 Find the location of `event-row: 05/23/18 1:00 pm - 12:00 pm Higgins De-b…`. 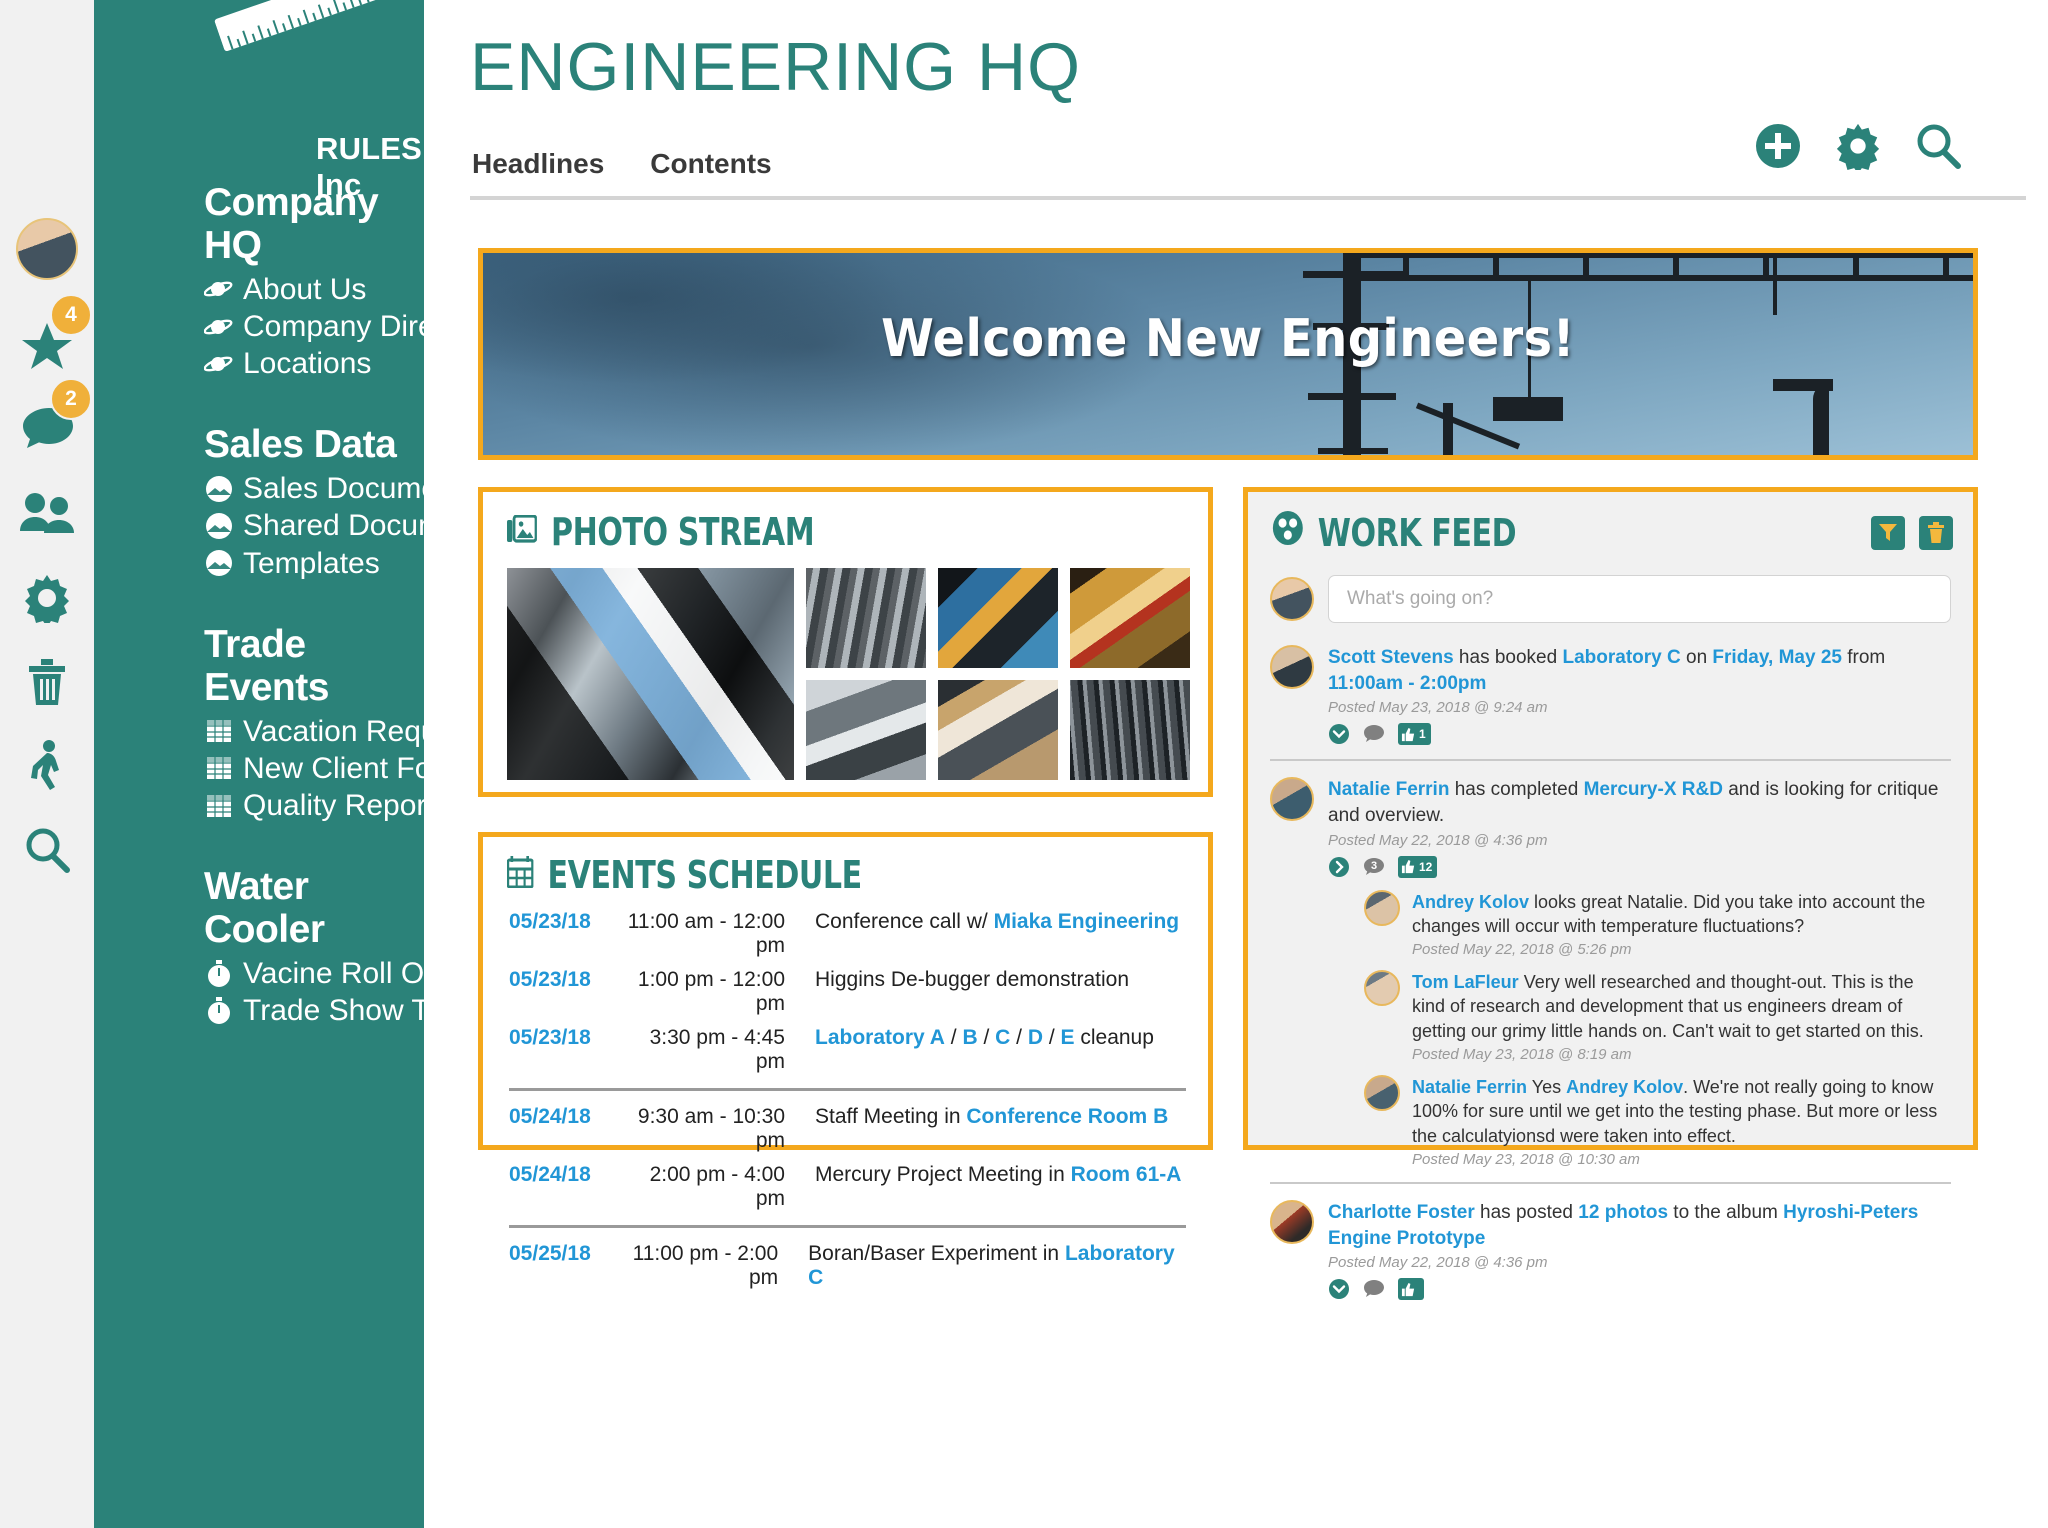

event-row: 05/23/18 1:00 pm - 12:00 pm Higgins De-b… is located at coordinates (847, 992).